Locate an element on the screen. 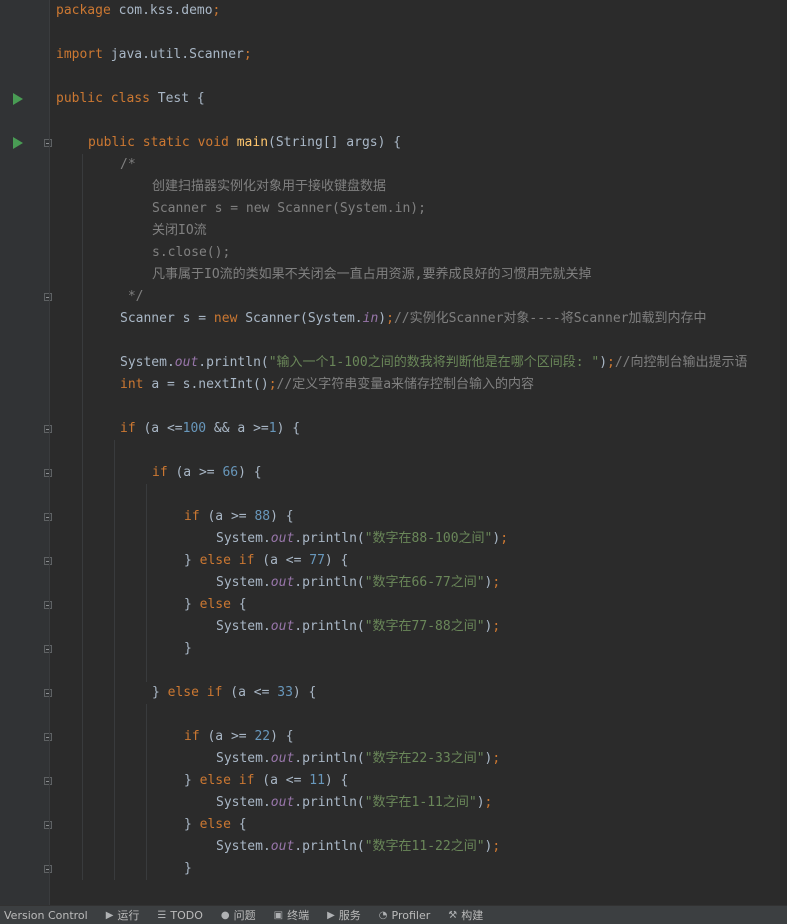  code-line: package com.kss.demo; is located at coordinates (138, 11).